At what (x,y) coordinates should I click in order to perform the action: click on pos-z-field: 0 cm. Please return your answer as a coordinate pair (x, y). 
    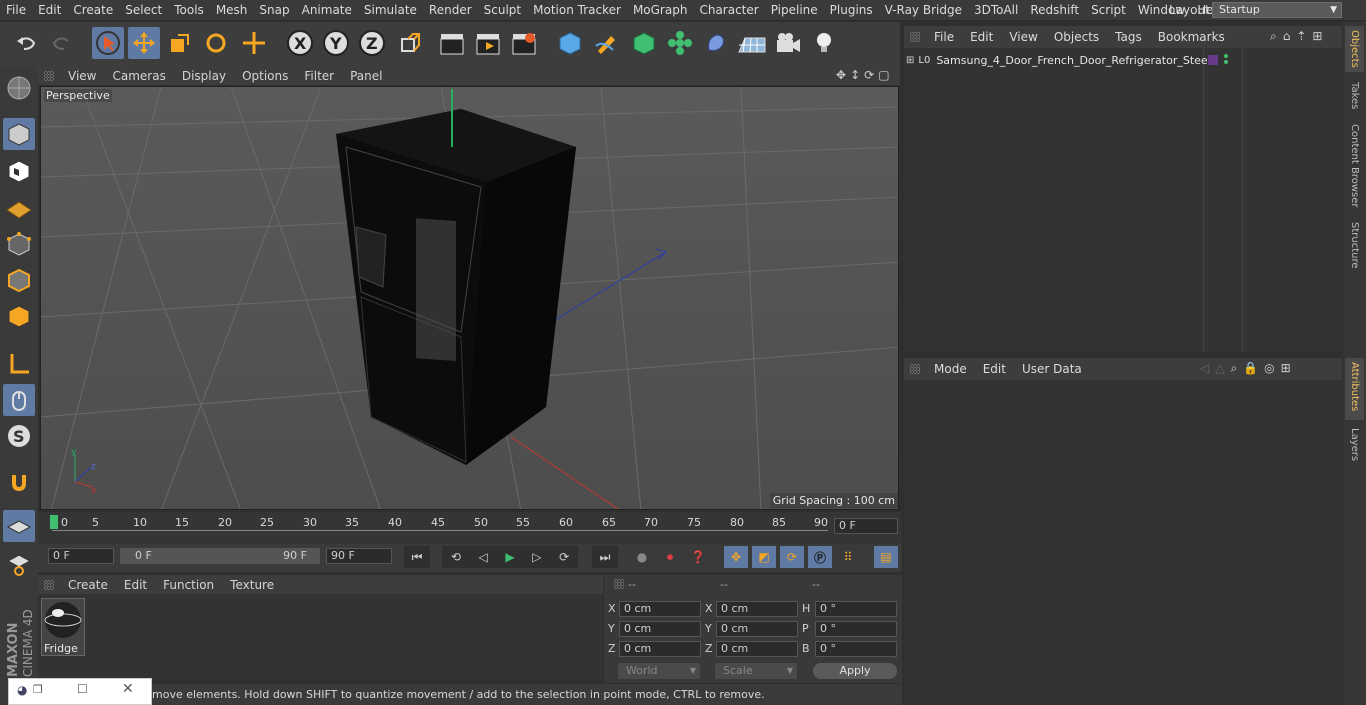
    Looking at the image, I should click on (660, 649).